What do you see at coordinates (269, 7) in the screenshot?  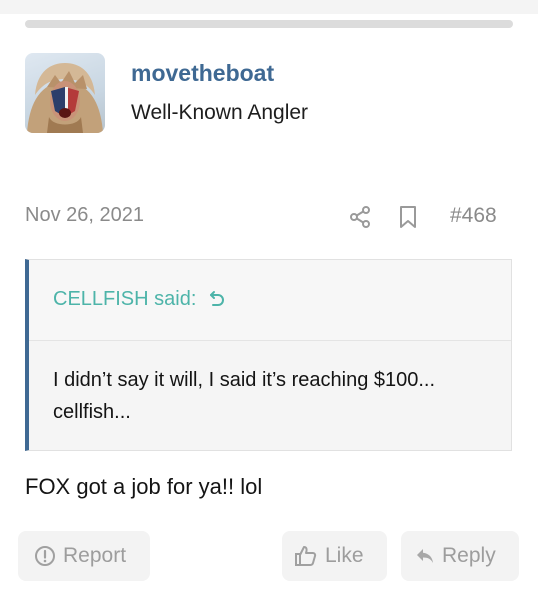 I see `previous-post-edge` at bounding box center [269, 7].